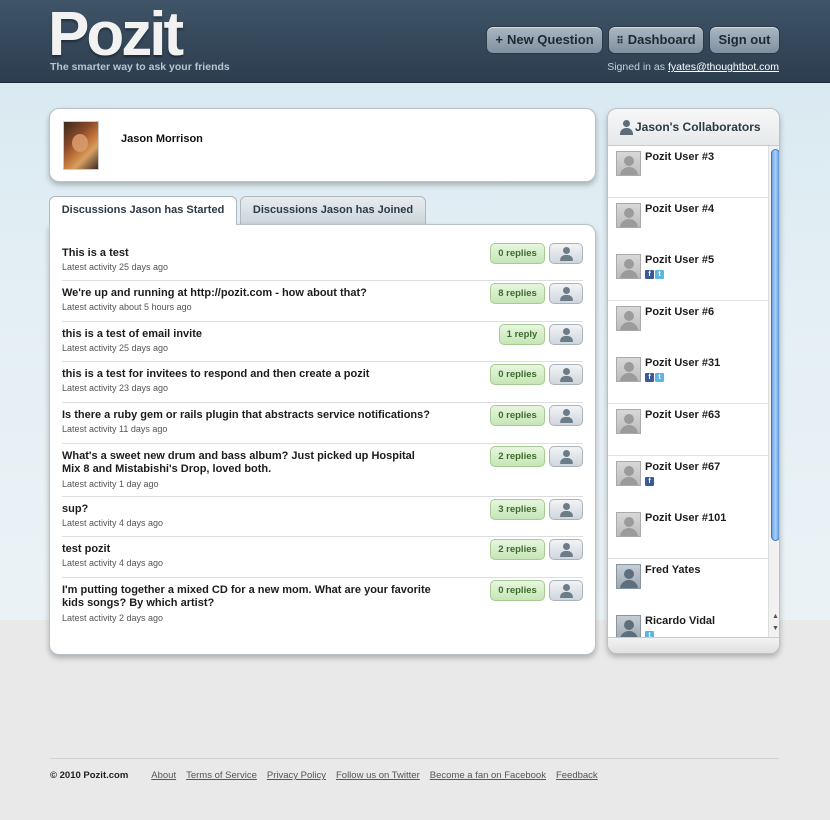 This screenshot has width=830, height=820. I want to click on collaborator-name: Ricardo Vidal, so click(680, 621).